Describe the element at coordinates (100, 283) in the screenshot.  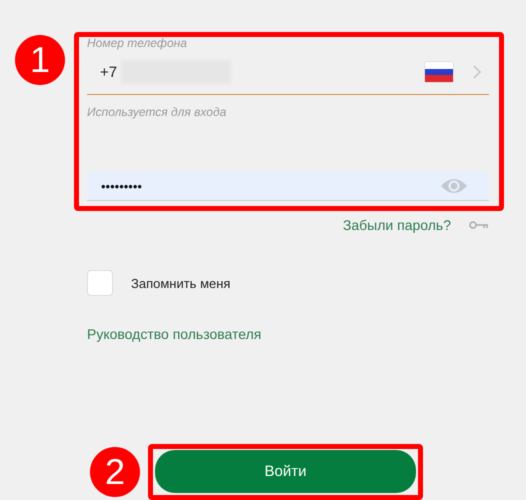
I see `checkbox` at that location.